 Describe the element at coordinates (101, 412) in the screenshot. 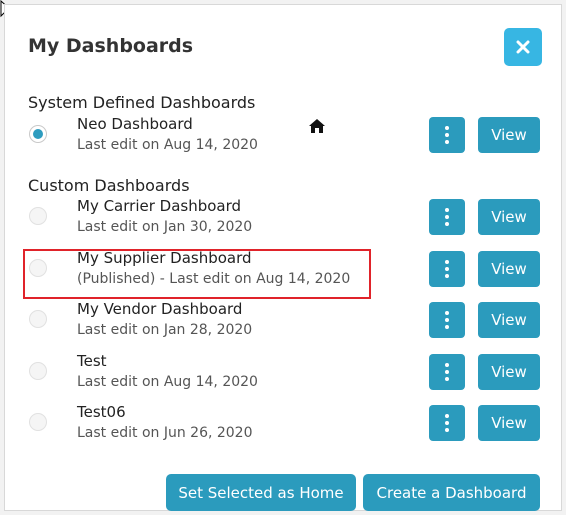

I see `dashboard-name: Test06` at that location.